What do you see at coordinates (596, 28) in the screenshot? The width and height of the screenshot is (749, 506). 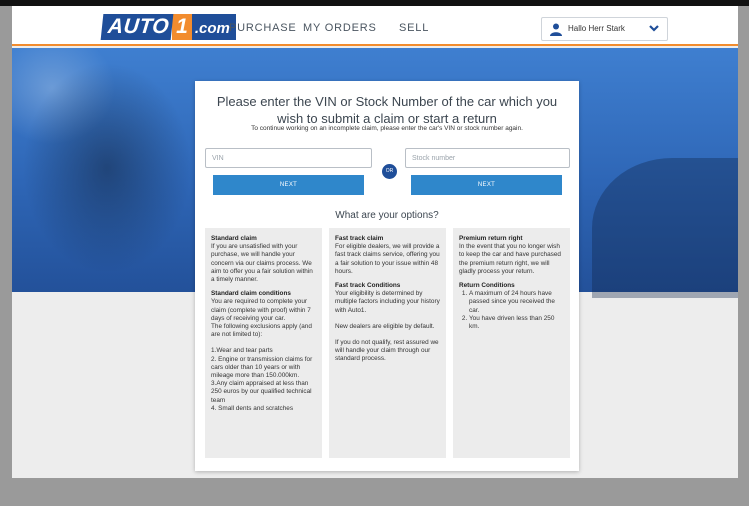 I see `user-greeting: Hallo Herr Stark` at bounding box center [596, 28].